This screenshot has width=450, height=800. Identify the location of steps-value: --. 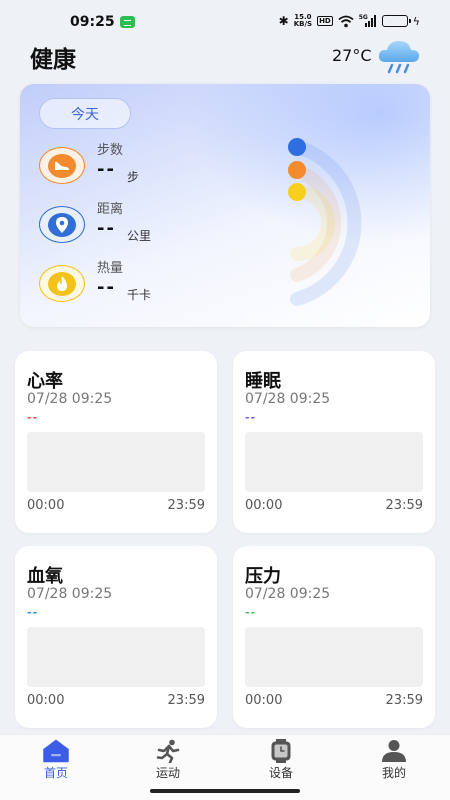
(106, 169).